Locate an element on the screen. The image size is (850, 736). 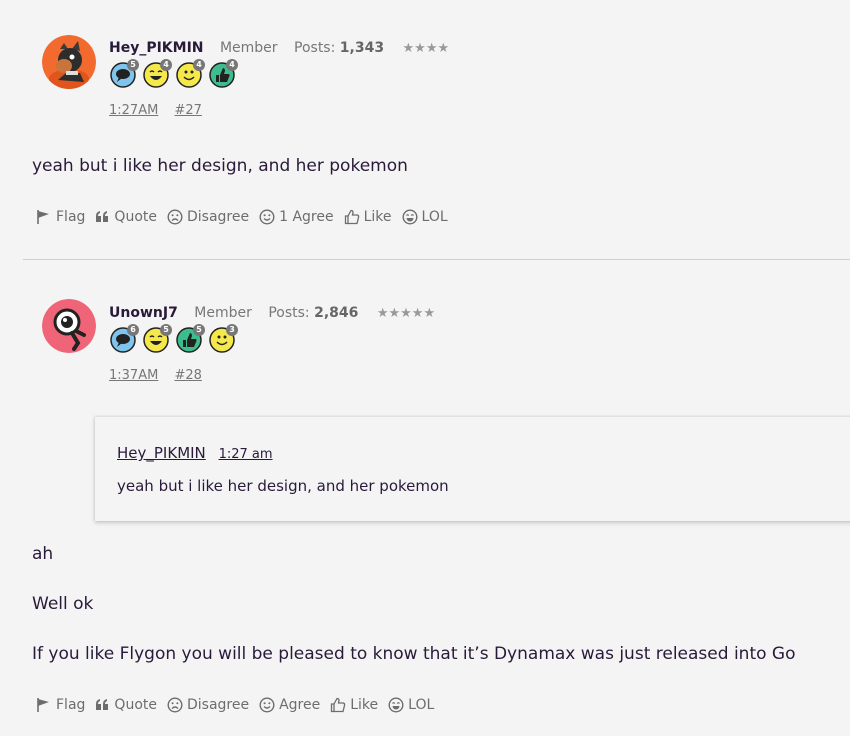
posts-count: 1,343 is located at coordinates (362, 48).